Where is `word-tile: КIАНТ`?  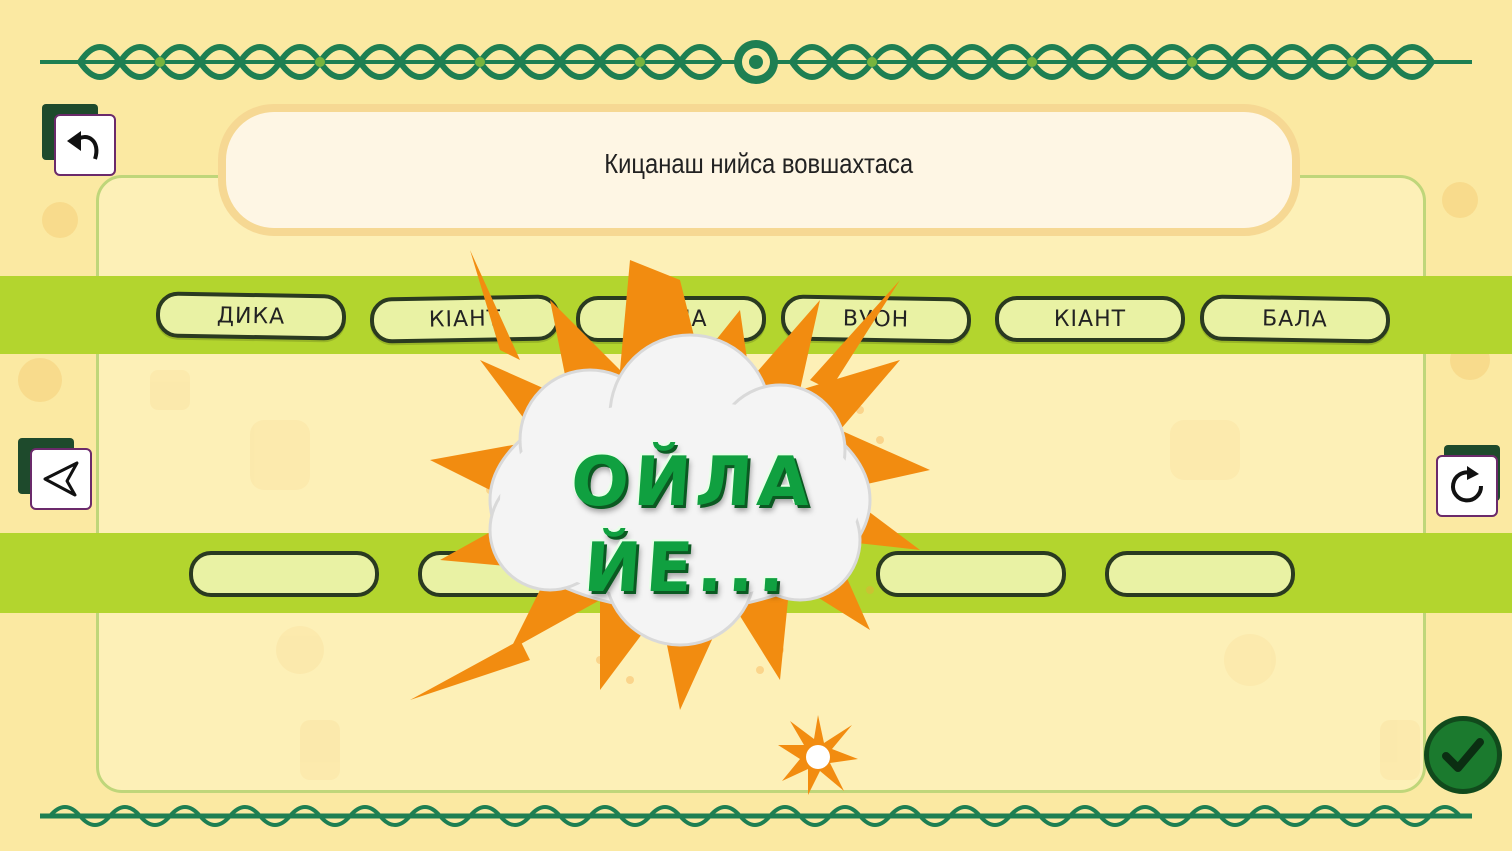 word-tile: КIАНТ is located at coordinates (1090, 319).